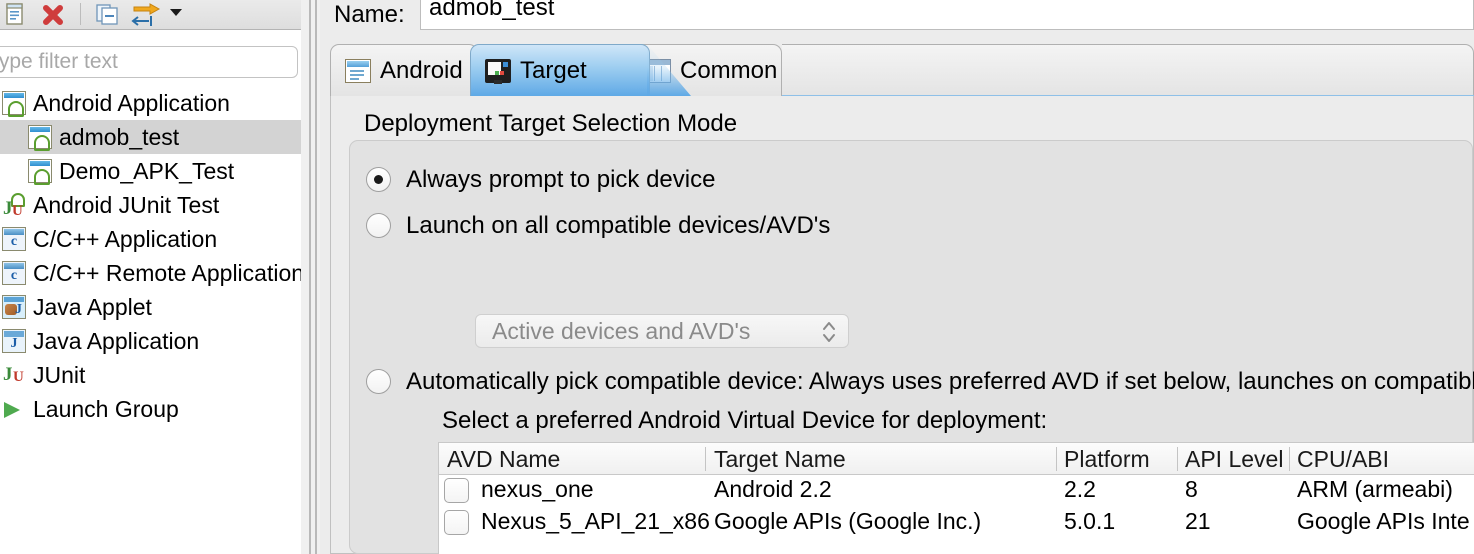  Describe the element at coordinates (14, 409) in the screenshot. I see `launch-group-icon` at that location.